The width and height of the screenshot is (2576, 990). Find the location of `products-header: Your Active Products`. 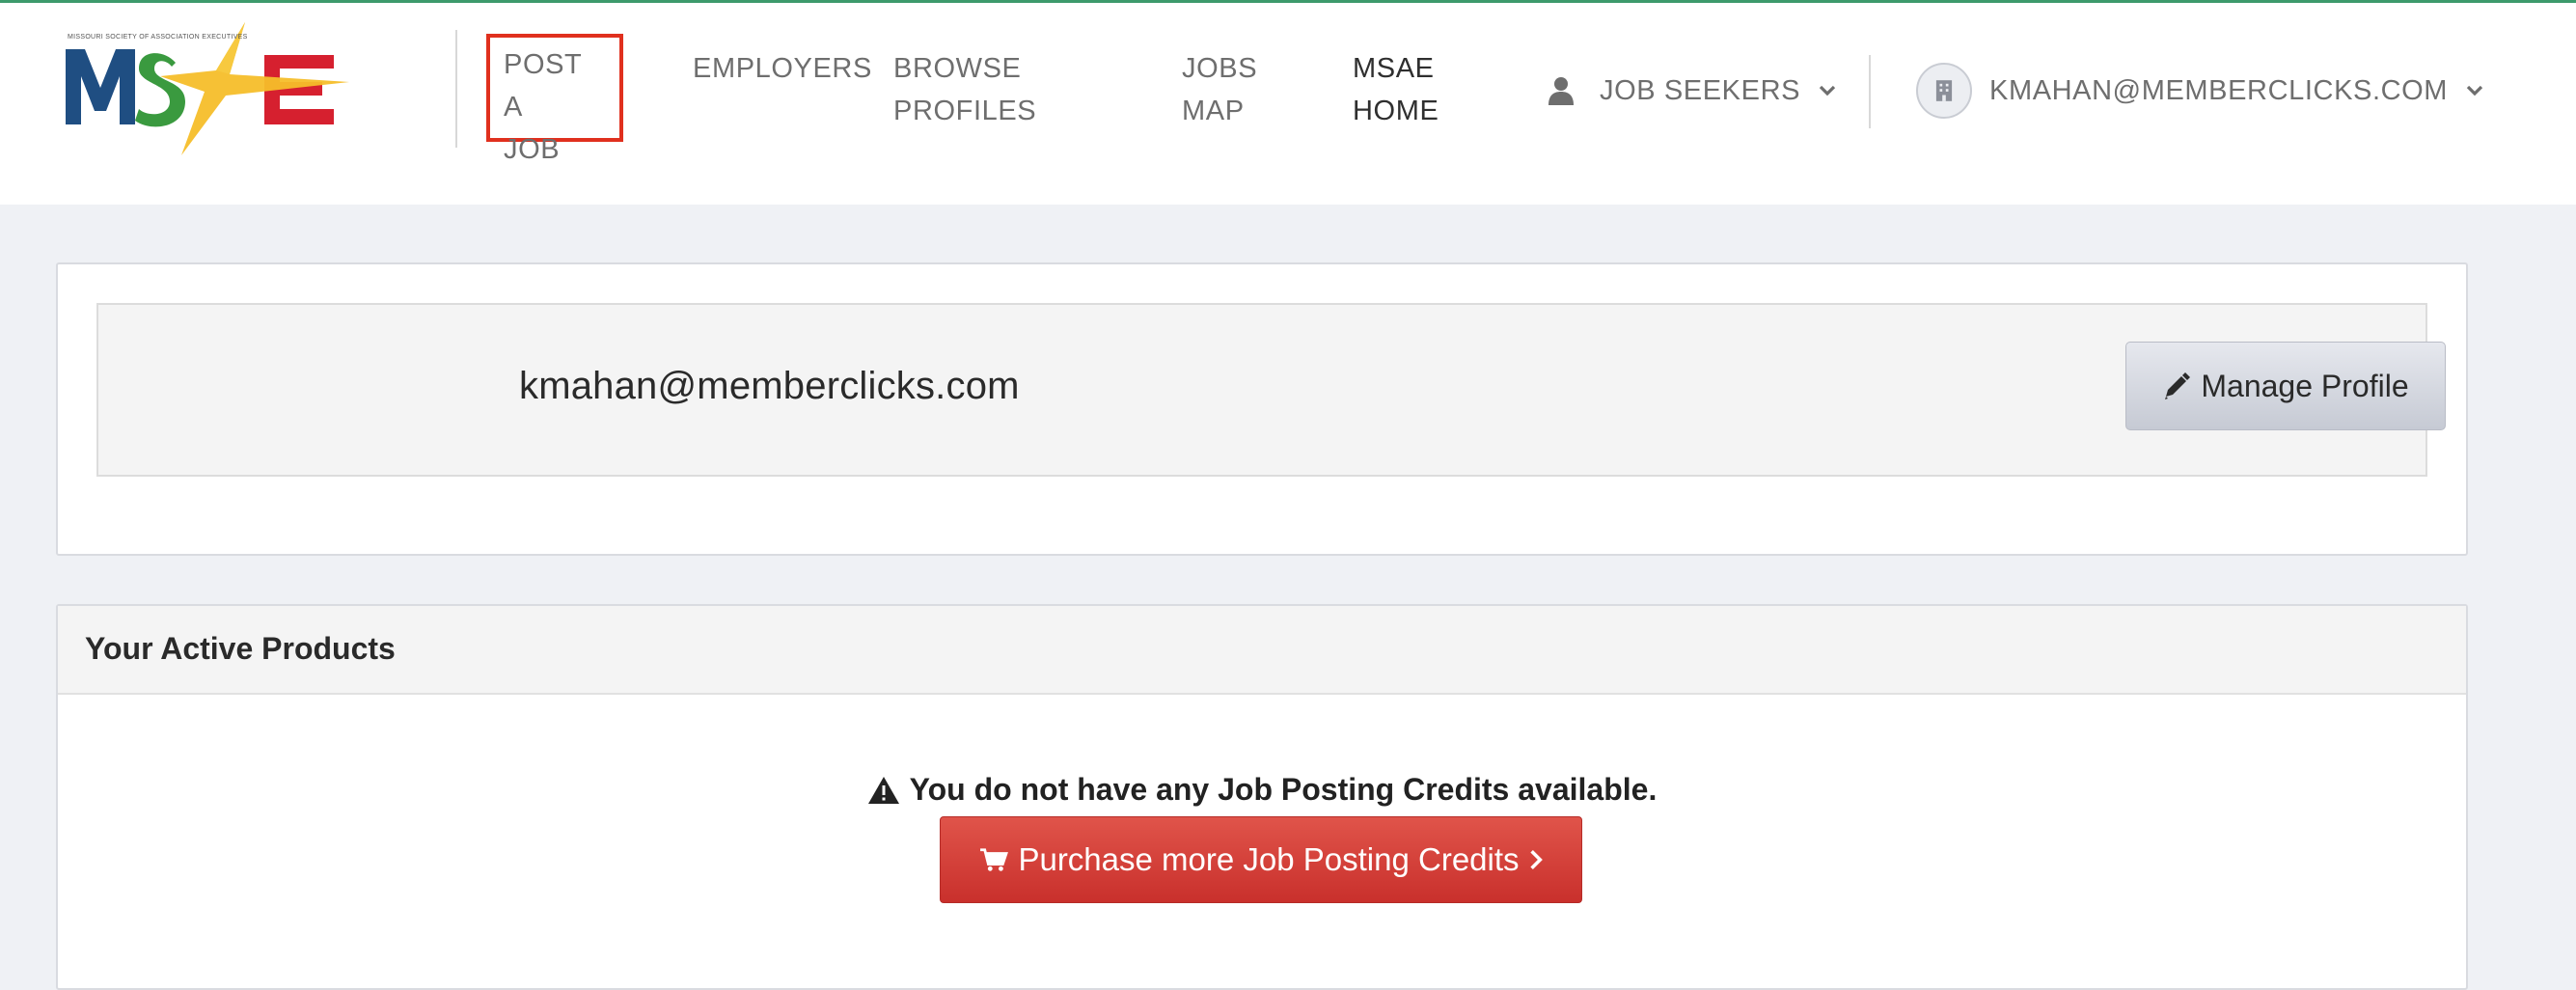

products-header: Your Active Products is located at coordinates (1262, 650).